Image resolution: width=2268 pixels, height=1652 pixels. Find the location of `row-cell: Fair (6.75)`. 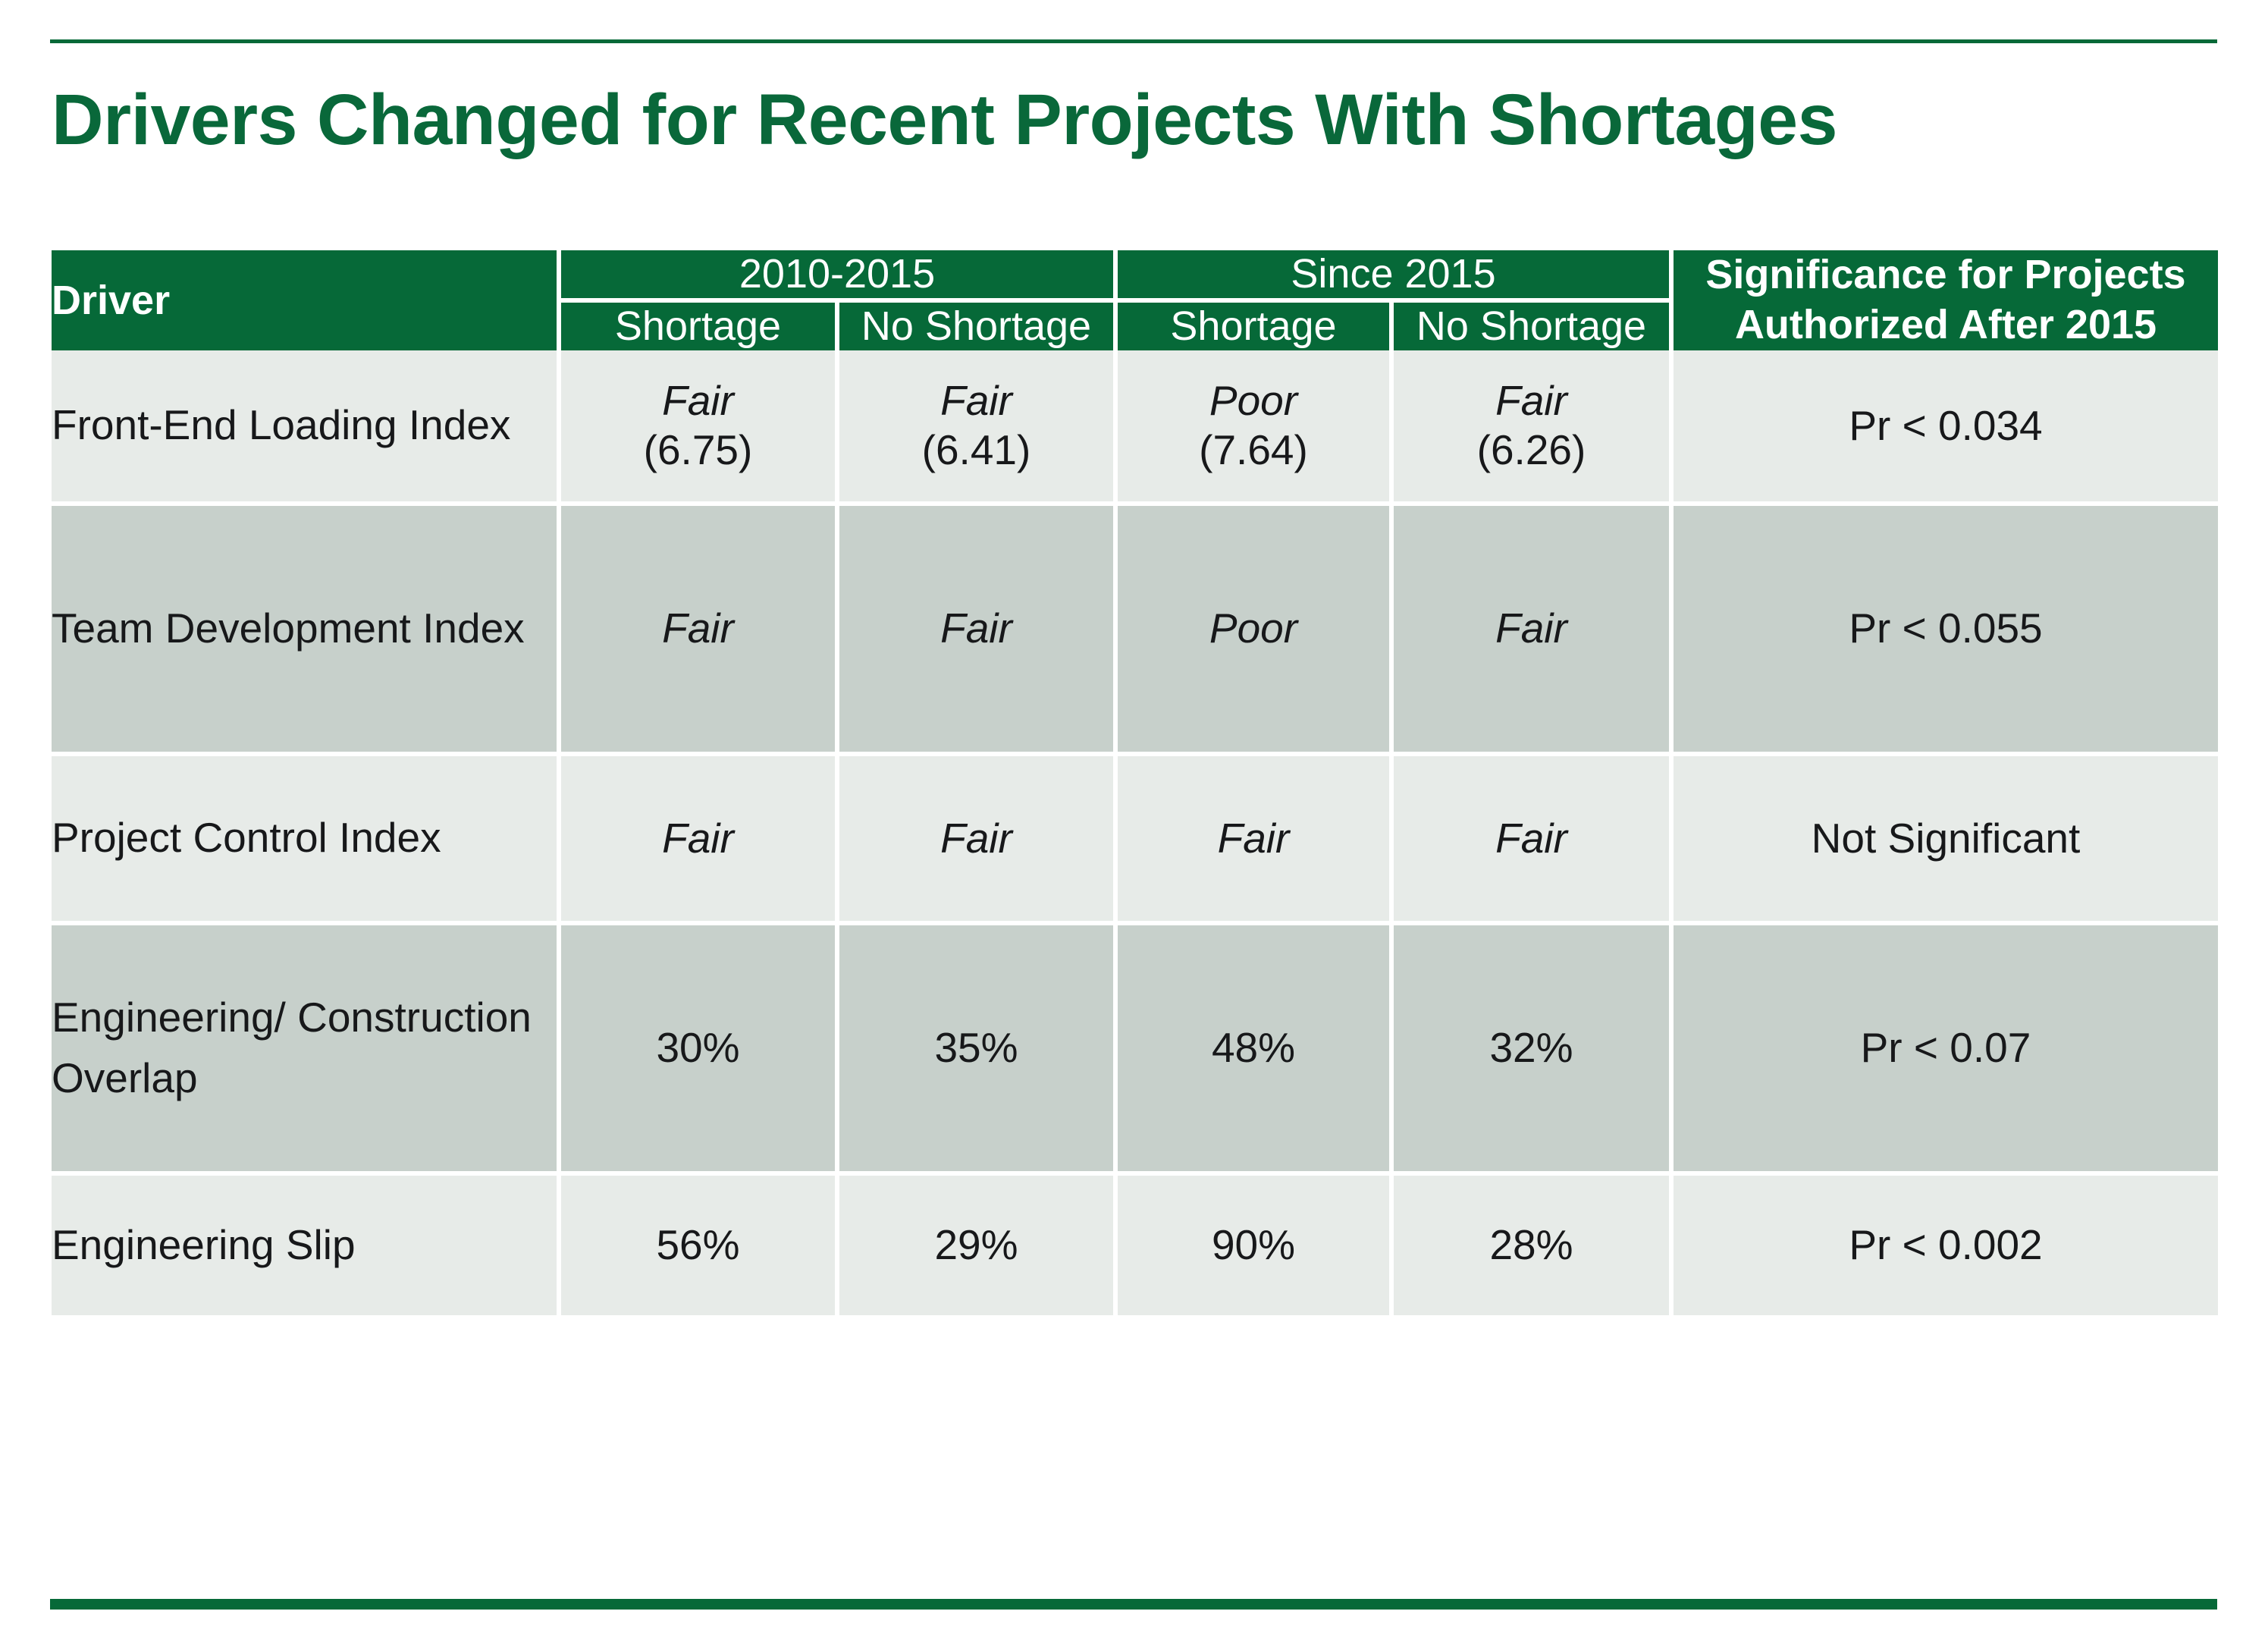

row-cell: Fair (6.75) is located at coordinates (700, 428).